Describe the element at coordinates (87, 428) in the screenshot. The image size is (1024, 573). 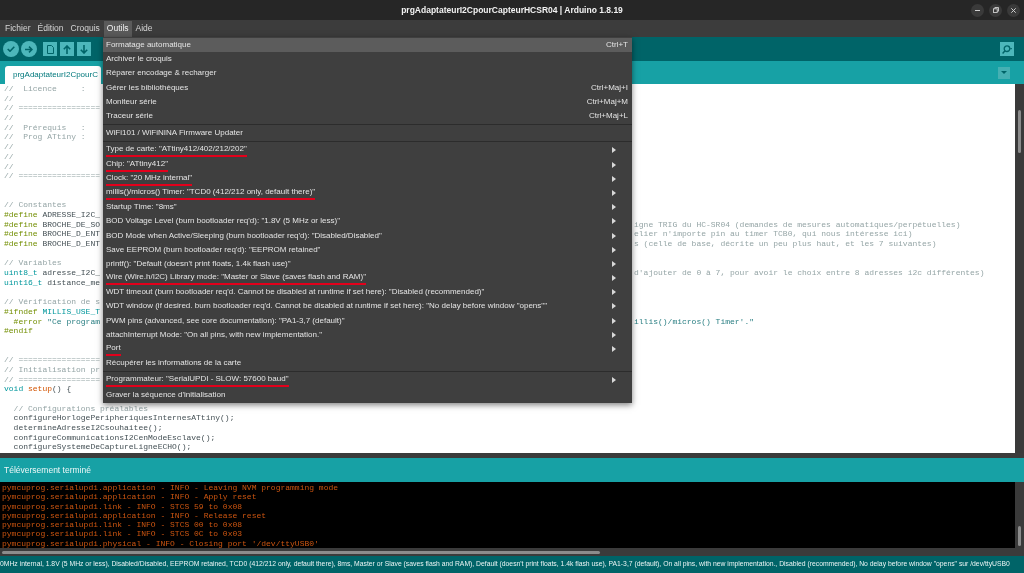
I see `code-line: determineAdresseI2Csouhaitee();` at that location.